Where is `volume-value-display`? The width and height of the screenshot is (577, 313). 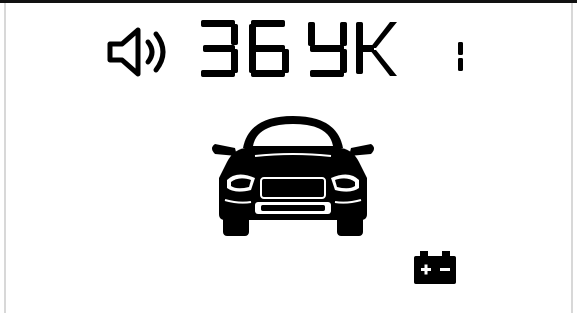 volume-value-display is located at coordinates (245, 48).